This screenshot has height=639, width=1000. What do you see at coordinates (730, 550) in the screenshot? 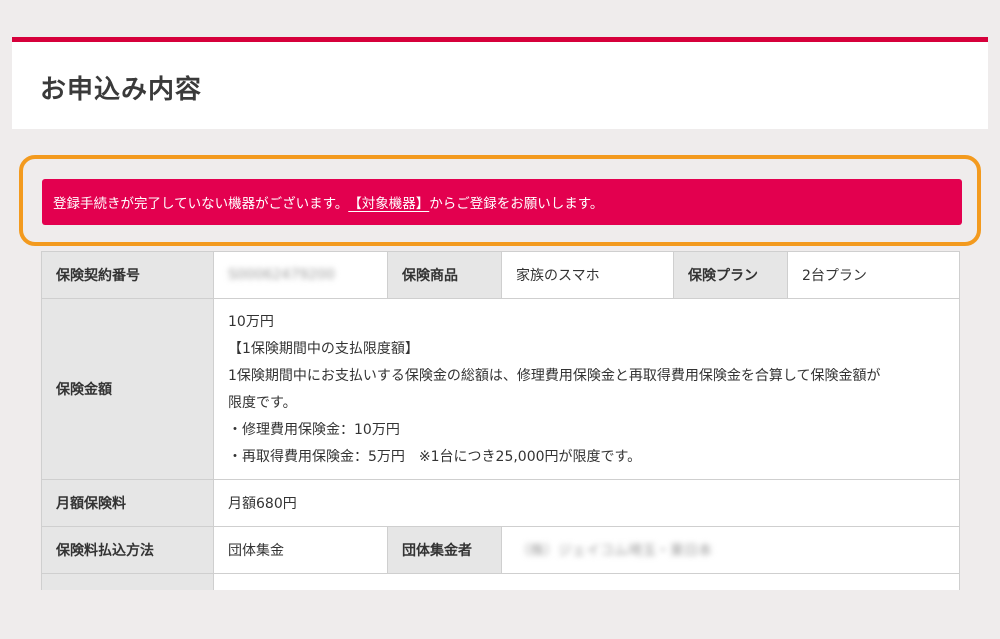
I see `collector-value: （株）ジェイコム埼玉・東日本` at bounding box center [730, 550].